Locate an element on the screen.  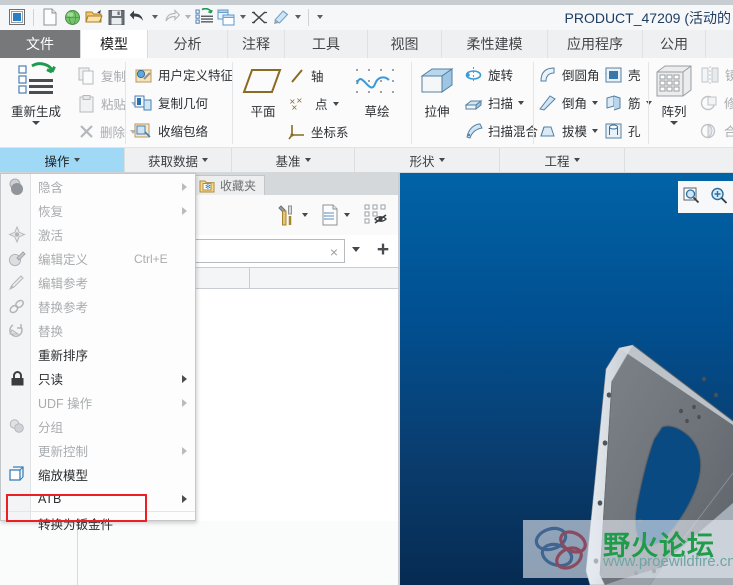
appearance-icon is located at coordinates (281, 17).